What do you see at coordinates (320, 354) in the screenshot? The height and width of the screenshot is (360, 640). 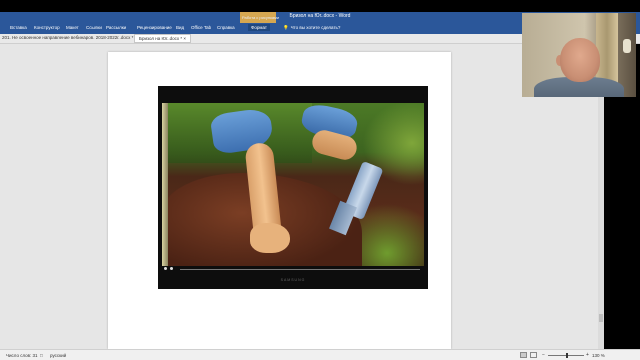 I see `status-bar: Число слов: 31 □ русский − + 130 %` at bounding box center [320, 354].